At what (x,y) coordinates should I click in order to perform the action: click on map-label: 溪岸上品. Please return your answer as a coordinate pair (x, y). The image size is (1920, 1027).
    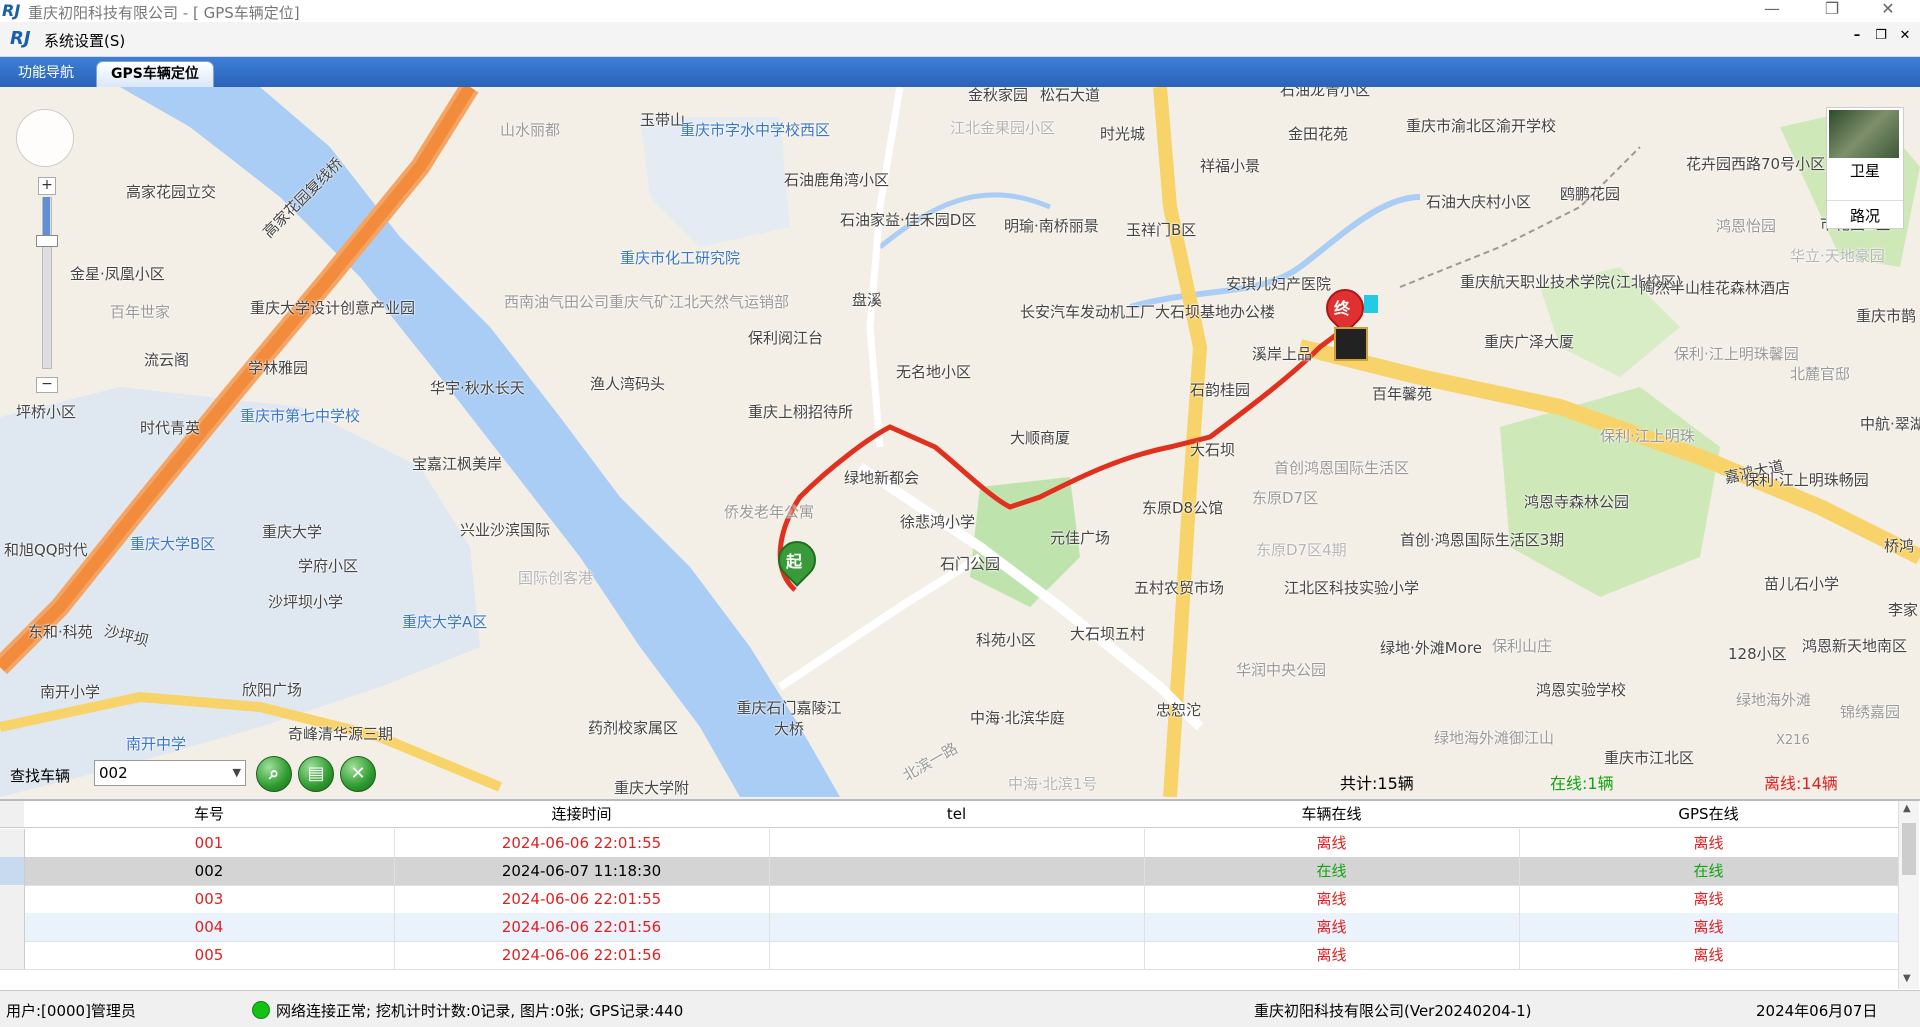
    Looking at the image, I should click on (1282, 354).